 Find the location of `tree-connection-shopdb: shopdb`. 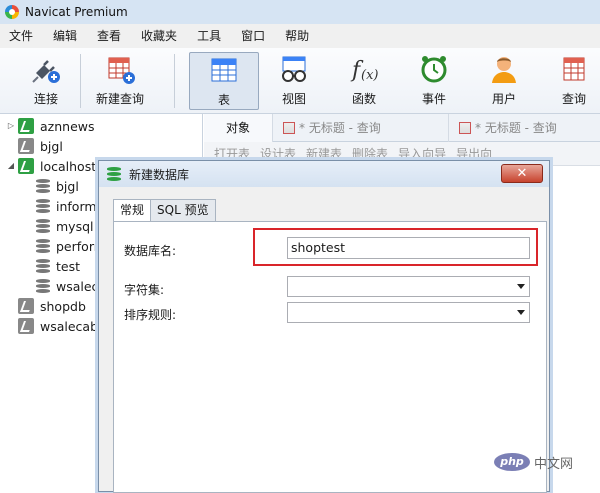

tree-connection-shopdb: shopdb is located at coordinates (46, 306).